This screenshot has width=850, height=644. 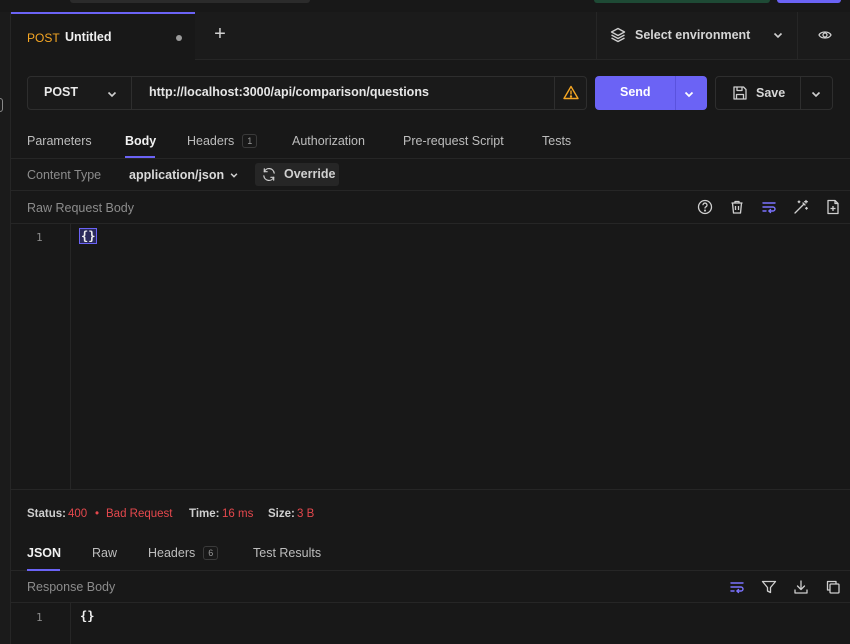 I want to click on save-label: Save, so click(x=771, y=93).